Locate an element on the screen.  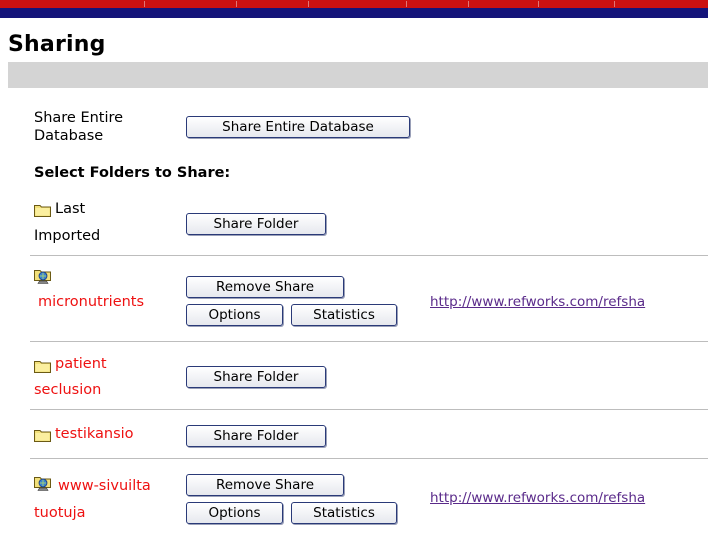
header-tab-dividers is located at coordinates (354, 4).